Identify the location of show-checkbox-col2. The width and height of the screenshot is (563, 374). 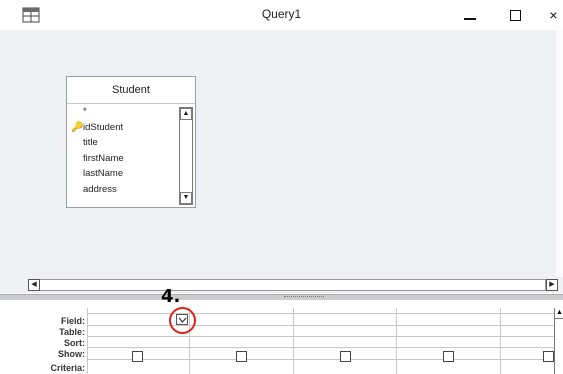
(241, 356).